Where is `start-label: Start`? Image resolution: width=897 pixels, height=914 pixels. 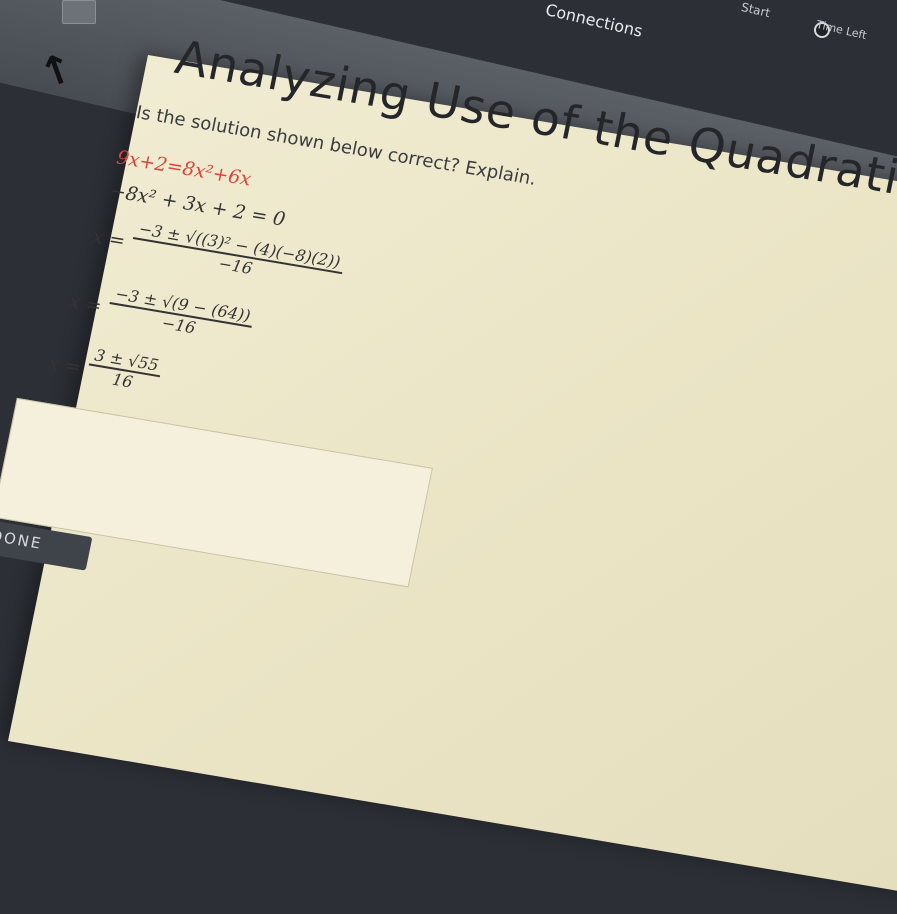 start-label: Start is located at coordinates (755, 10).